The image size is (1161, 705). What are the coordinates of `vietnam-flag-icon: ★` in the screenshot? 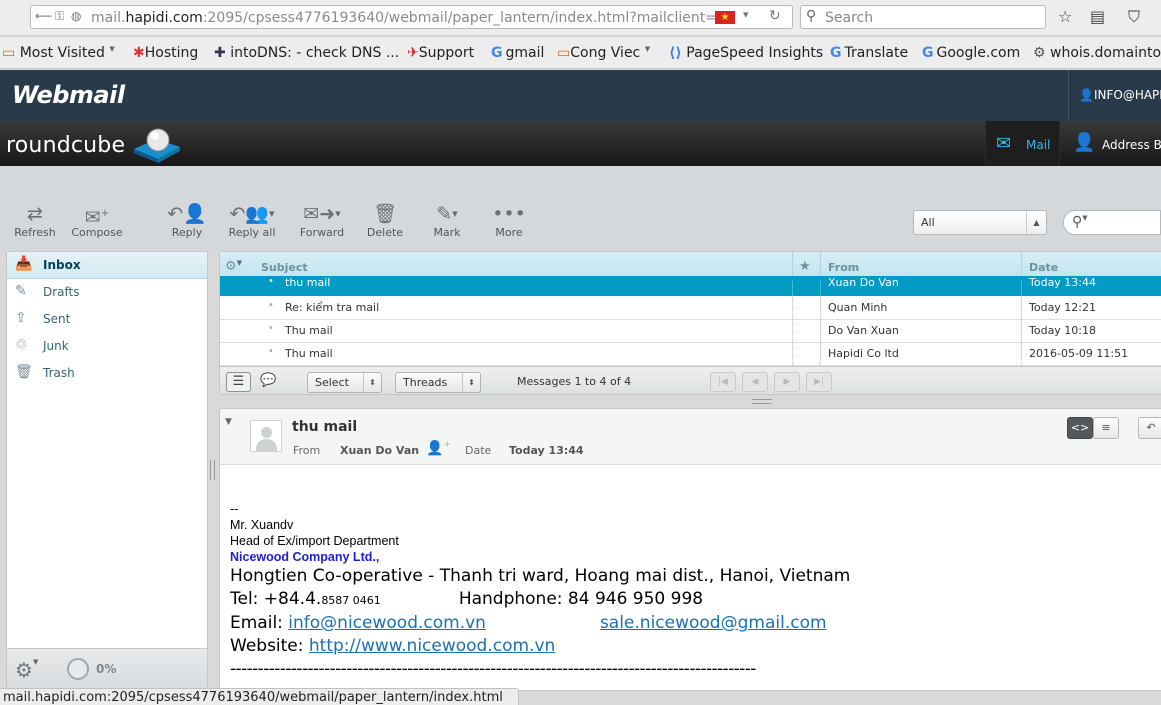 It's located at (725, 17).